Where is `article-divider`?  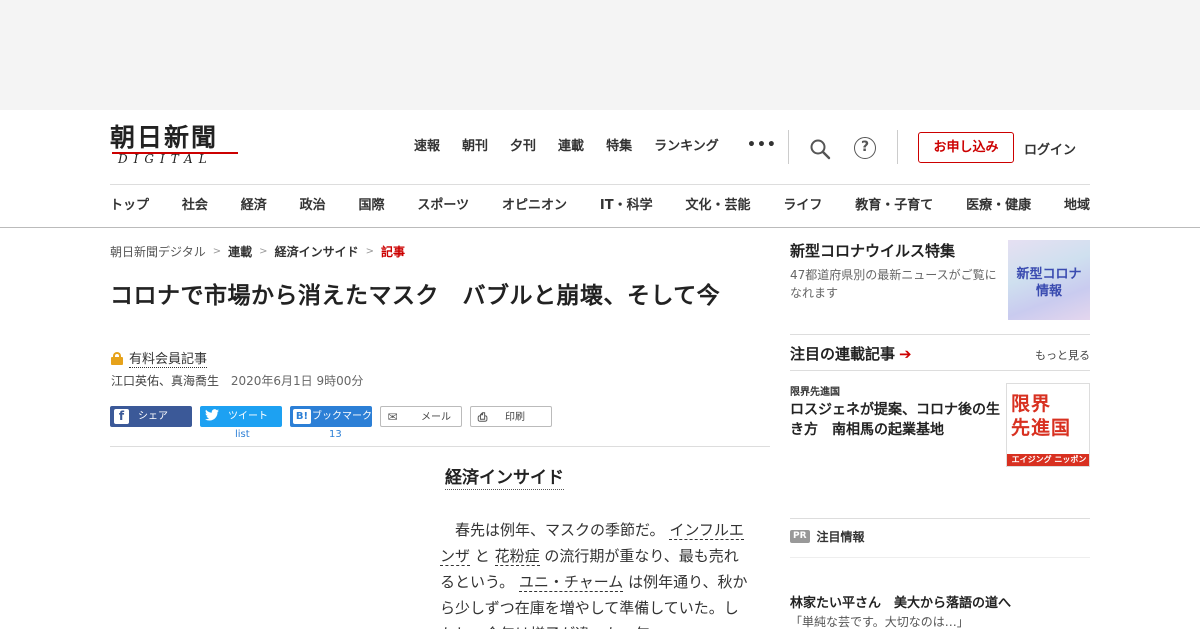
article-divider is located at coordinates (440, 446).